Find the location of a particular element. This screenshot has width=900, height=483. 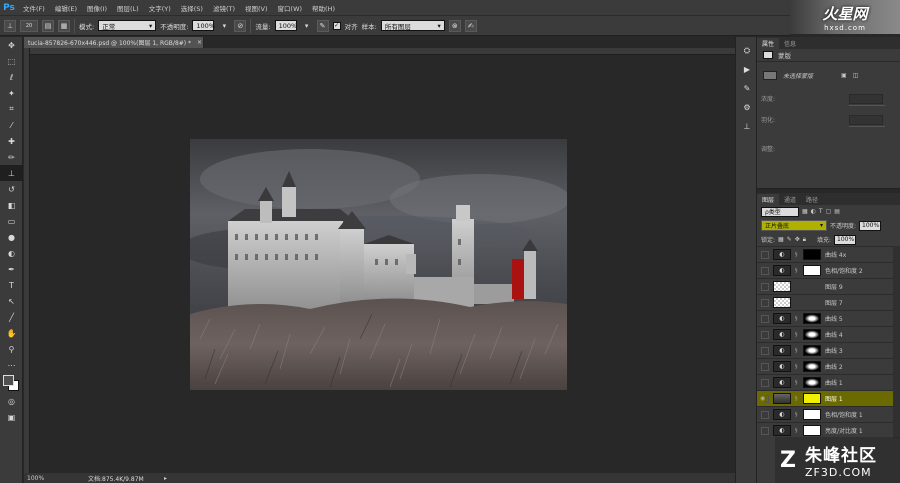

visibility-eye-icon: ◉ is located at coordinates (764, 398).